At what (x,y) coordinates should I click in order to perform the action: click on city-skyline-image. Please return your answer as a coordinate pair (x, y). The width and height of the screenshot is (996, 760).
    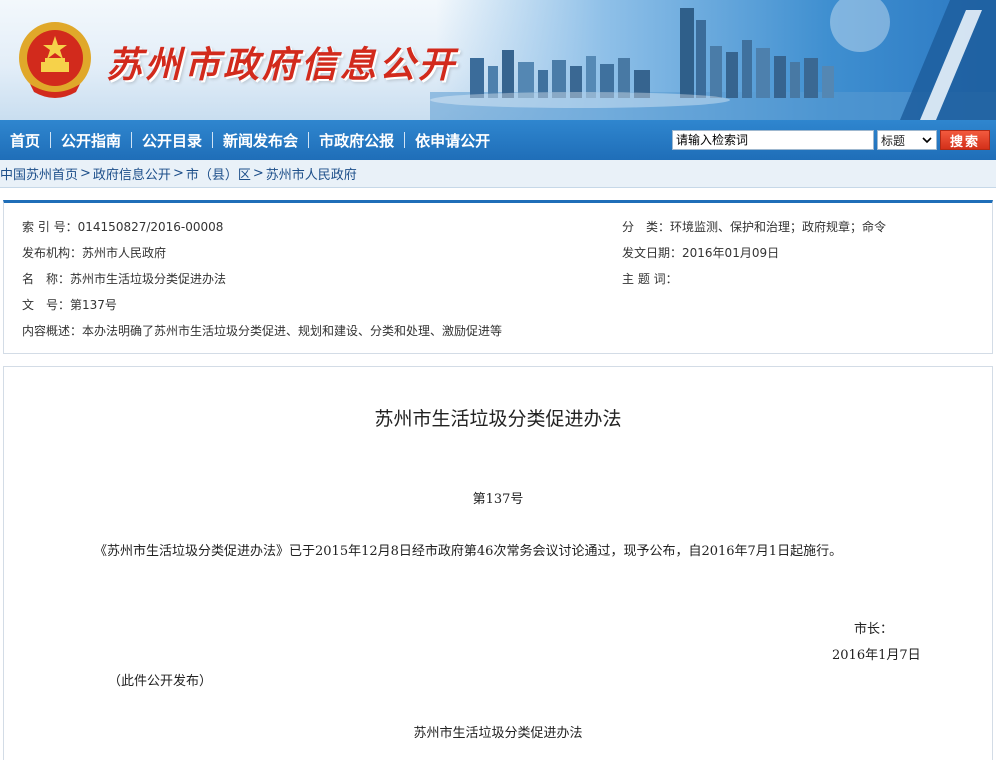
    Looking at the image, I should click on (713, 60).